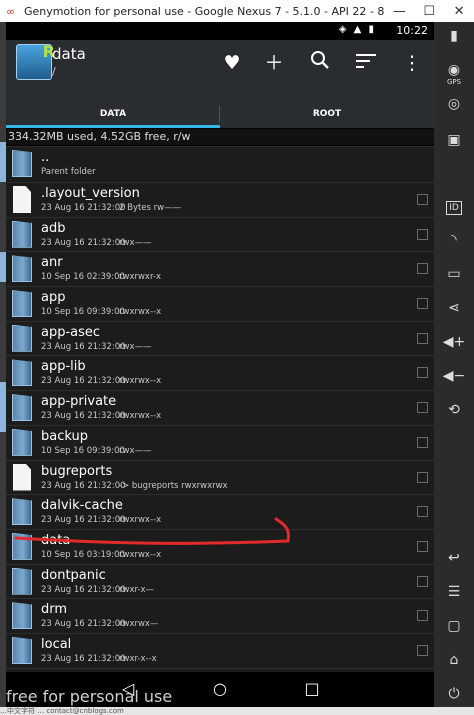  What do you see at coordinates (412, 30) in the screenshot?
I see `status-time: 10:22` at bounding box center [412, 30].